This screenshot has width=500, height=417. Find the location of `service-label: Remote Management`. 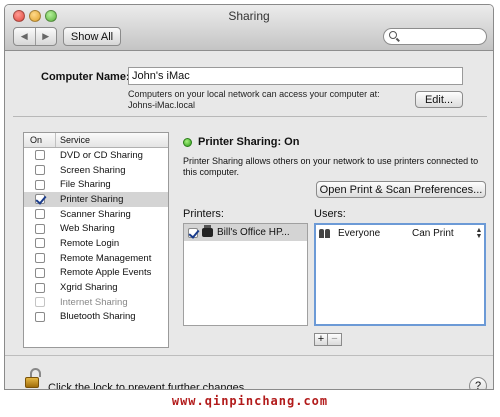

service-label: Remote Management is located at coordinates (106, 258).